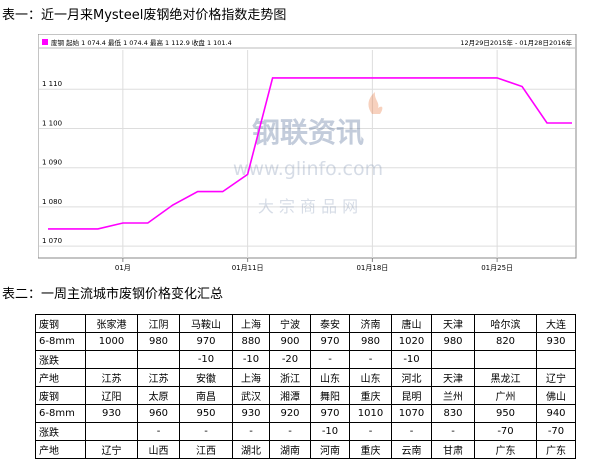  Describe the element at coordinates (144, 15) in the screenshot. I see `chart-heading: 表一：近一月来Mysteel废钢绝对价格指数走势图` at that location.